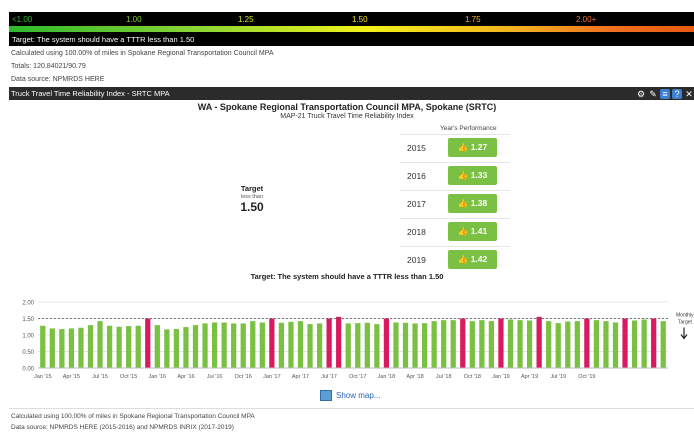  Describe the element at coordinates (416, 204) in the screenshot. I see `year-label: 2017` at that location.